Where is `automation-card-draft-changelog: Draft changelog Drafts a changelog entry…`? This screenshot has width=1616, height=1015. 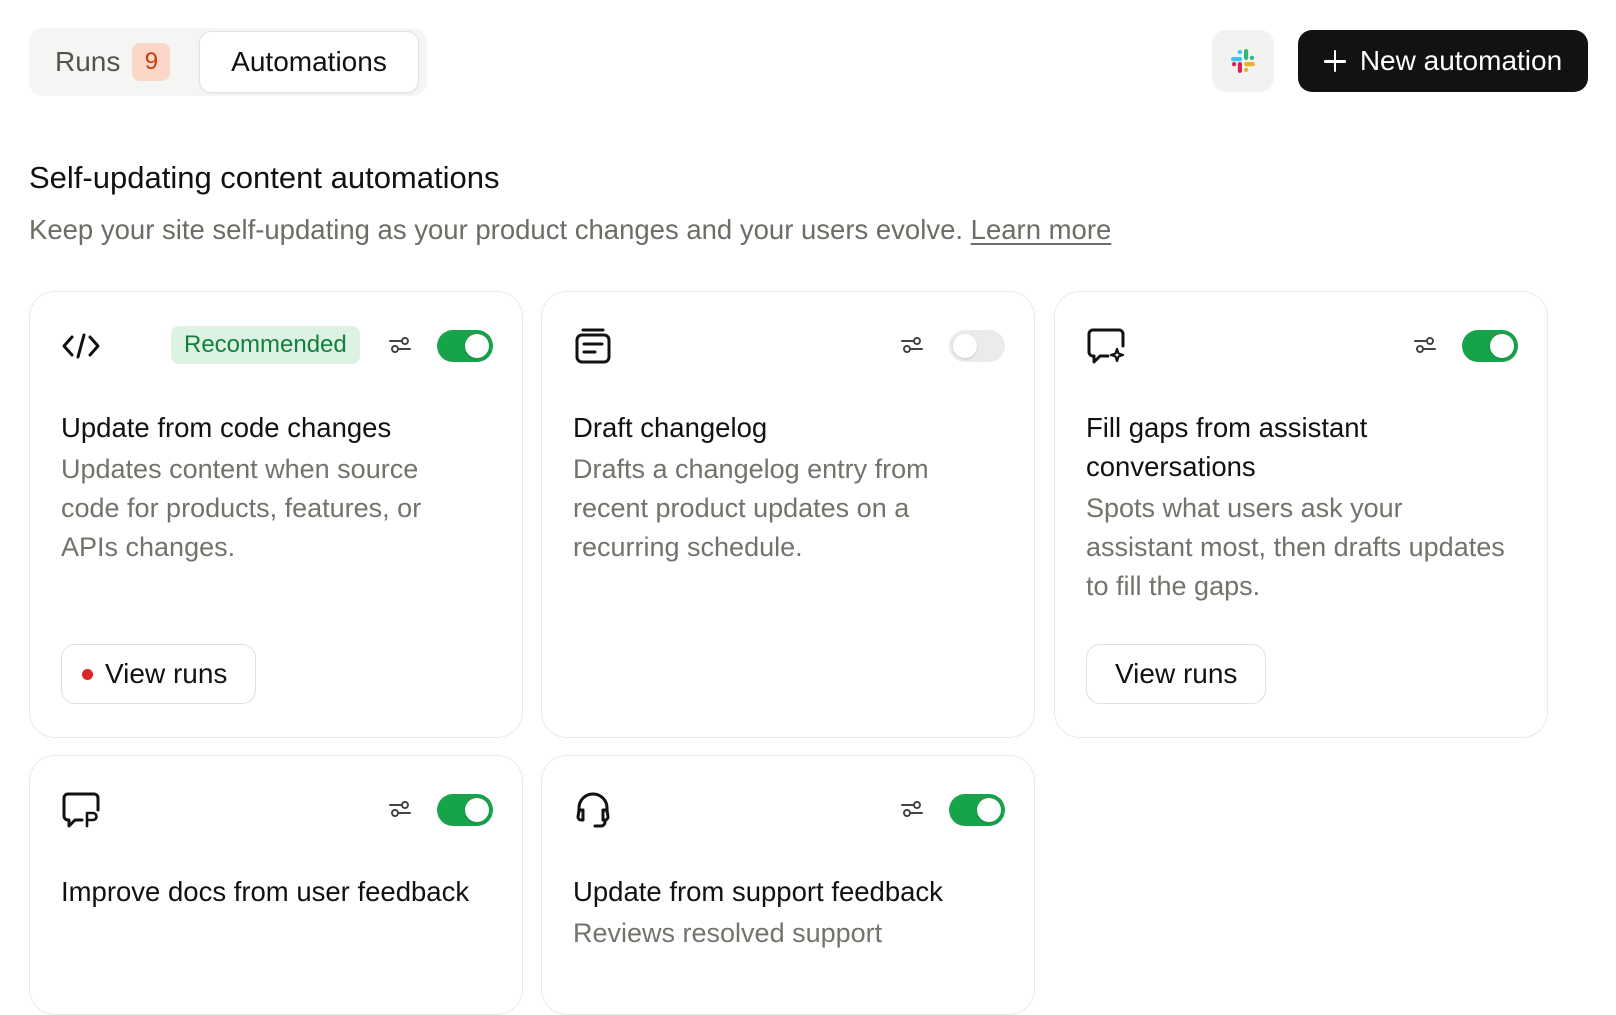 automation-card-draft-changelog: Draft changelog Drafts a changelog entry… is located at coordinates (788, 514).